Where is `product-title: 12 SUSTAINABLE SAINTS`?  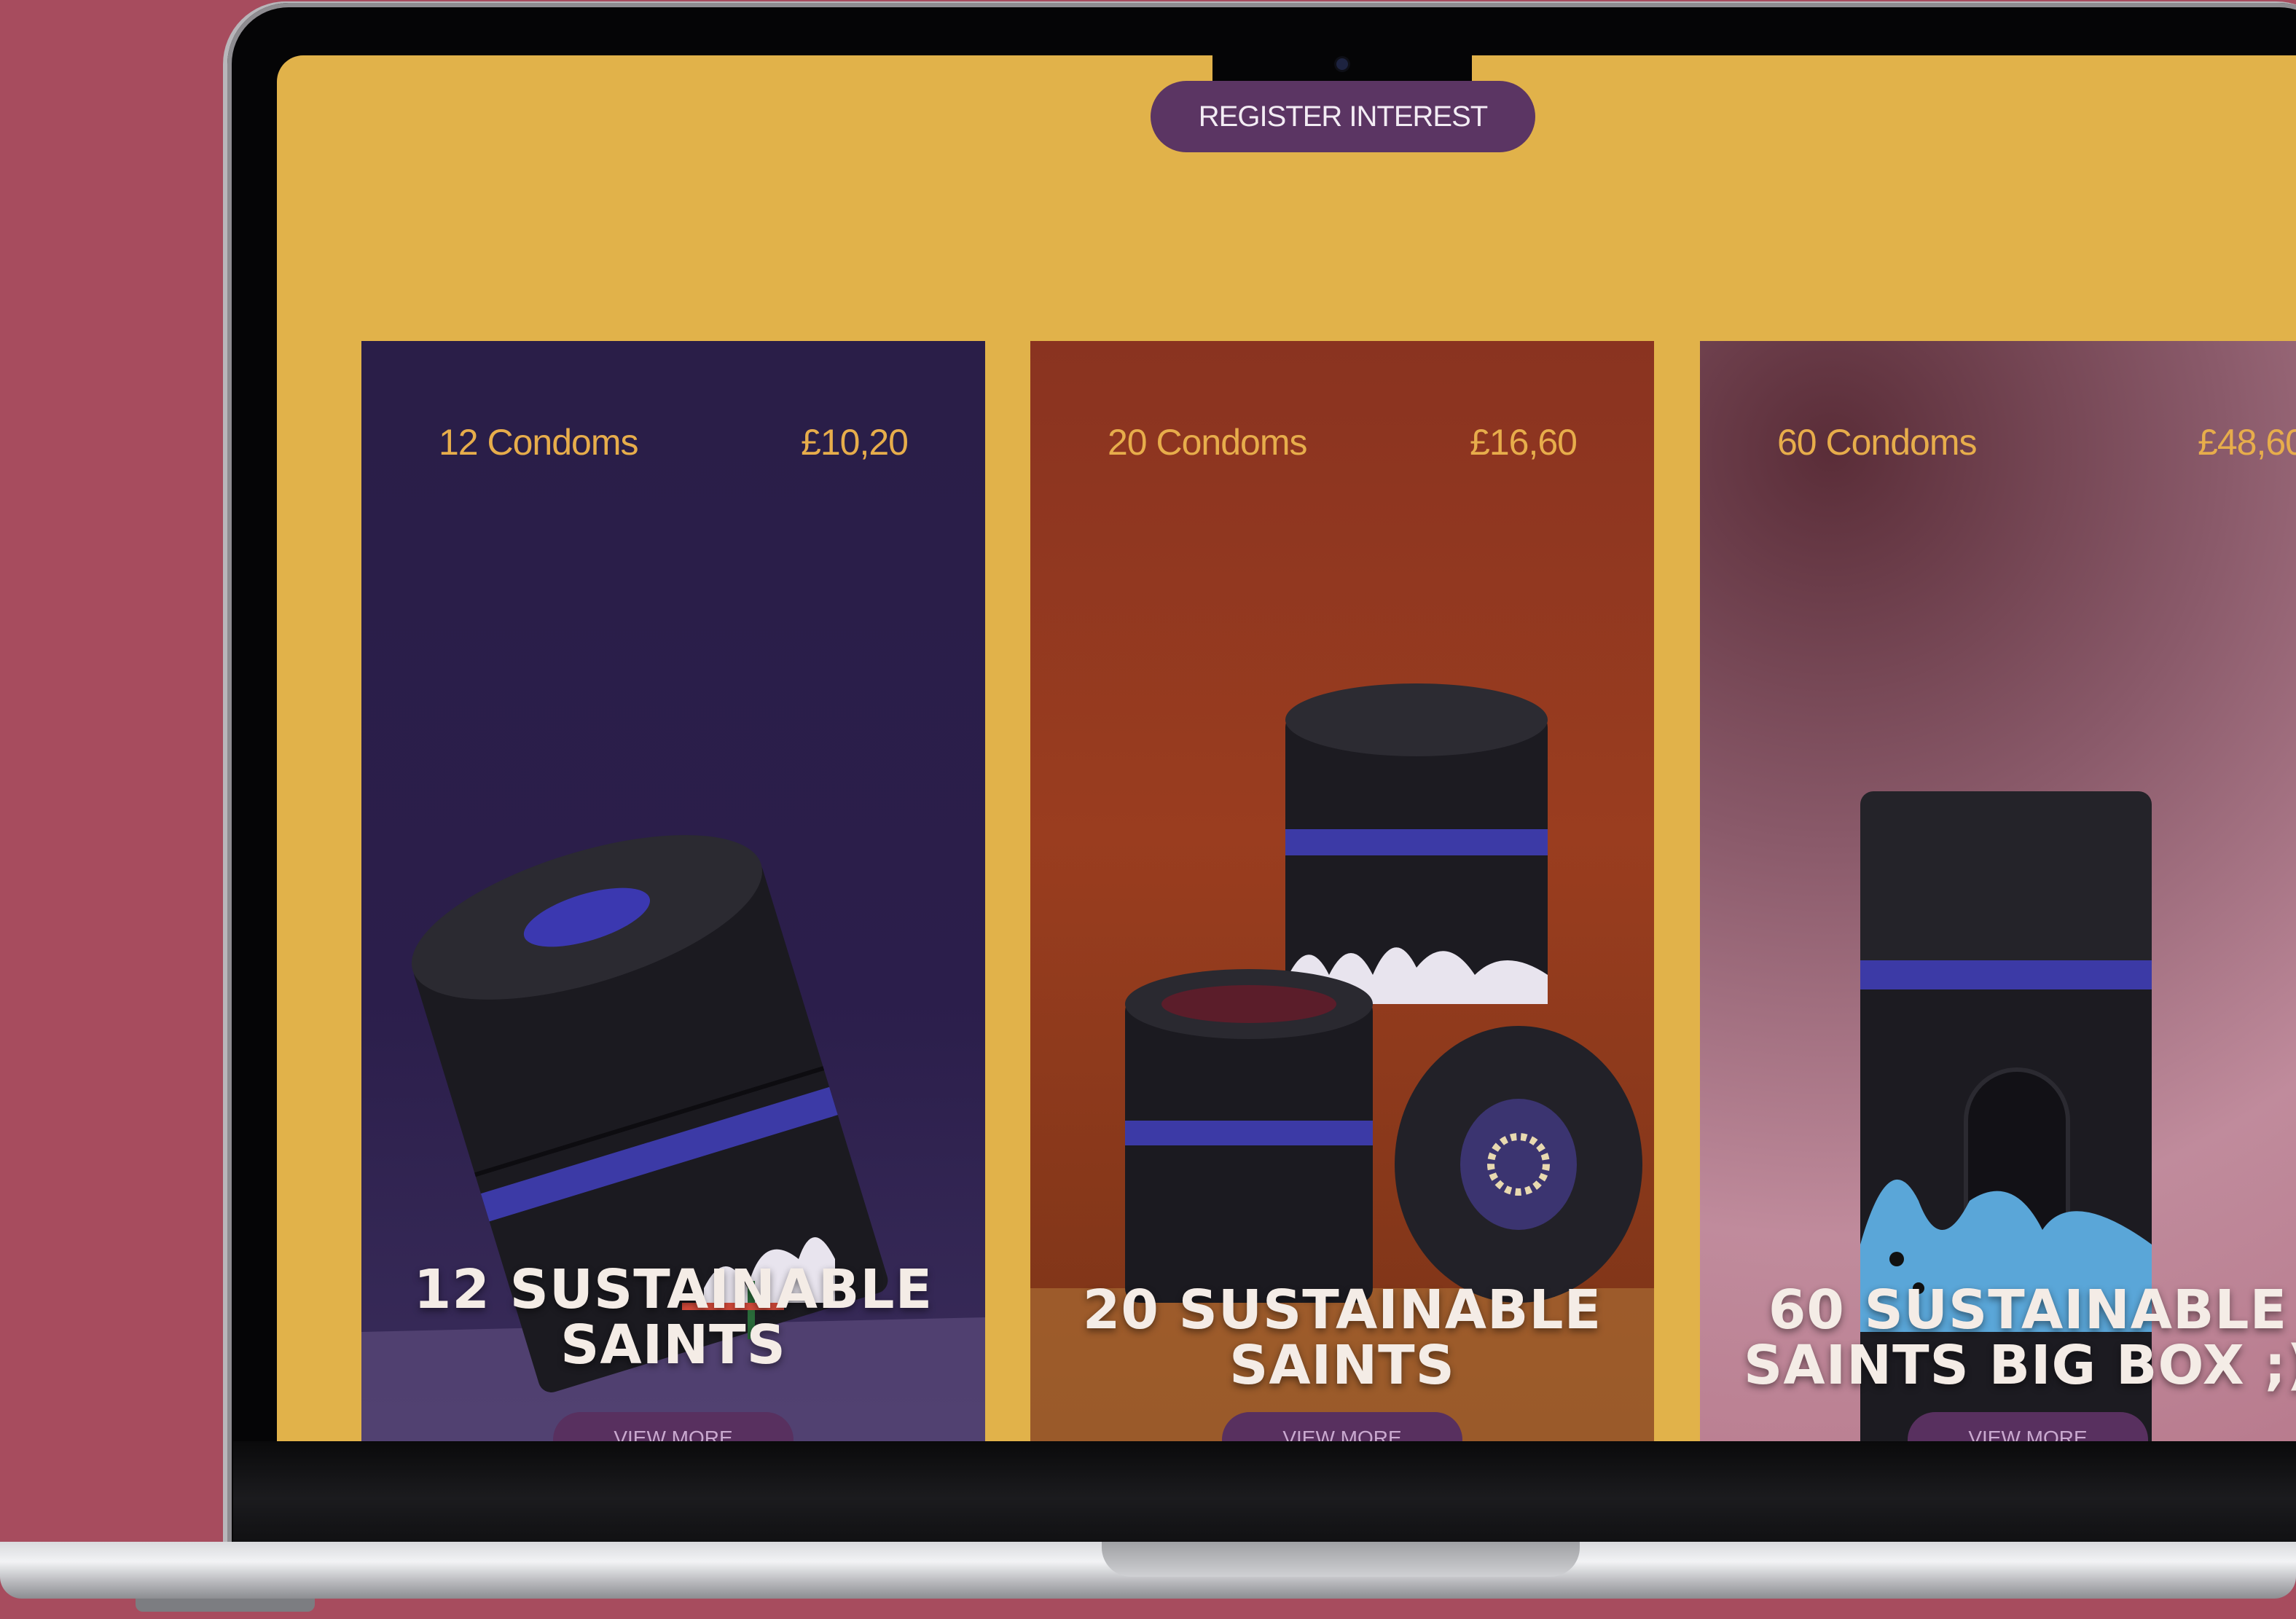 product-title: 12 SUSTAINABLE SAINTS is located at coordinates (673, 1317).